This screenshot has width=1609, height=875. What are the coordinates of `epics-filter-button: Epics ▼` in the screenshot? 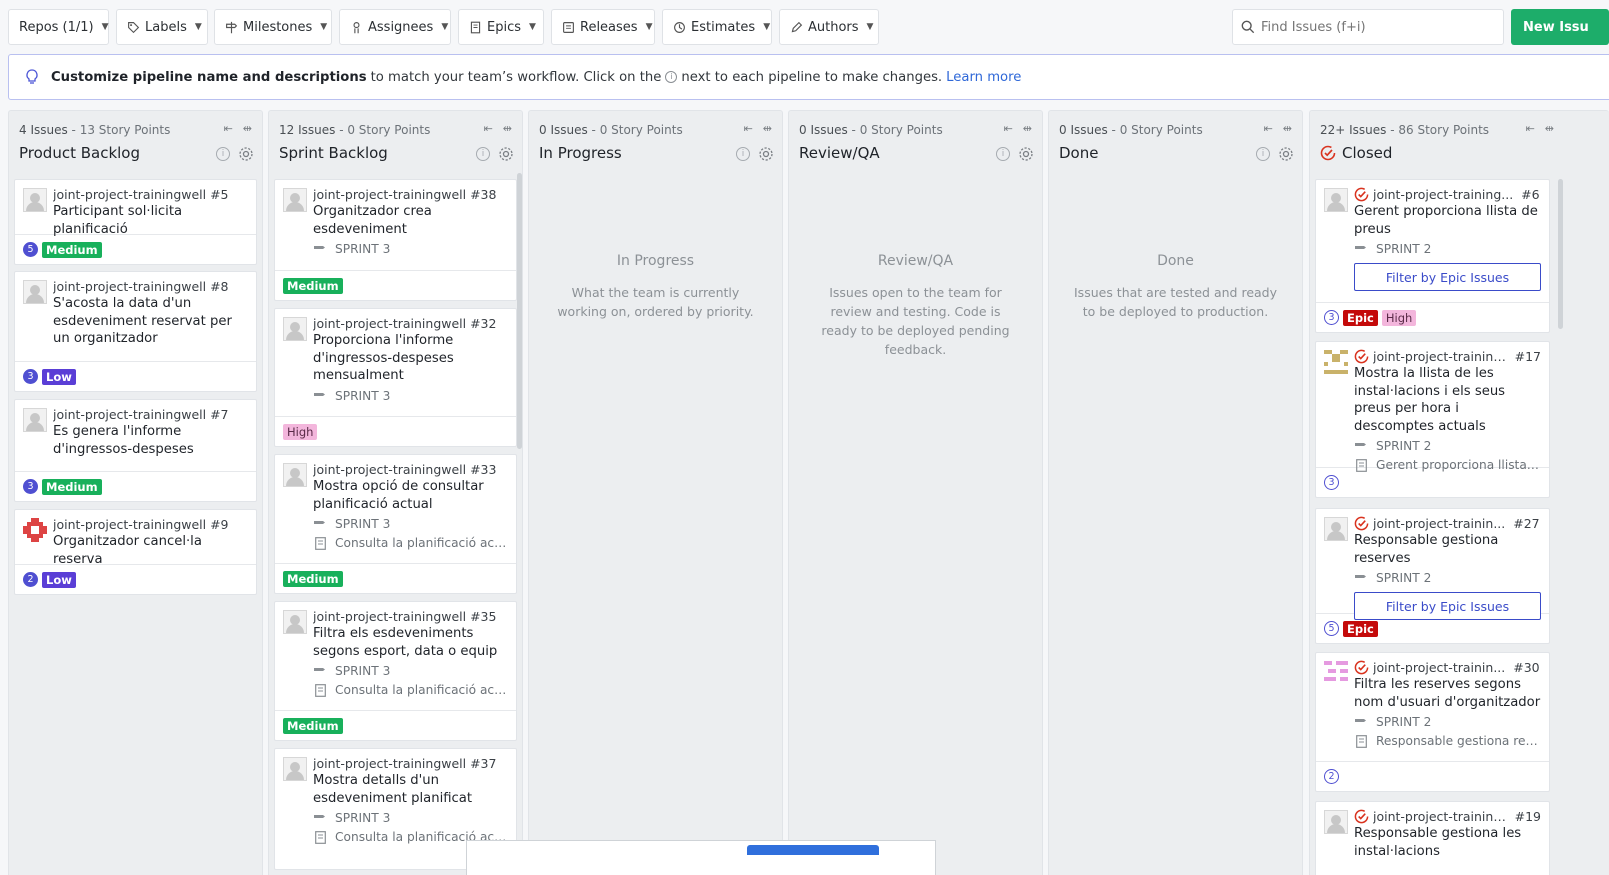 It's located at (501, 27).